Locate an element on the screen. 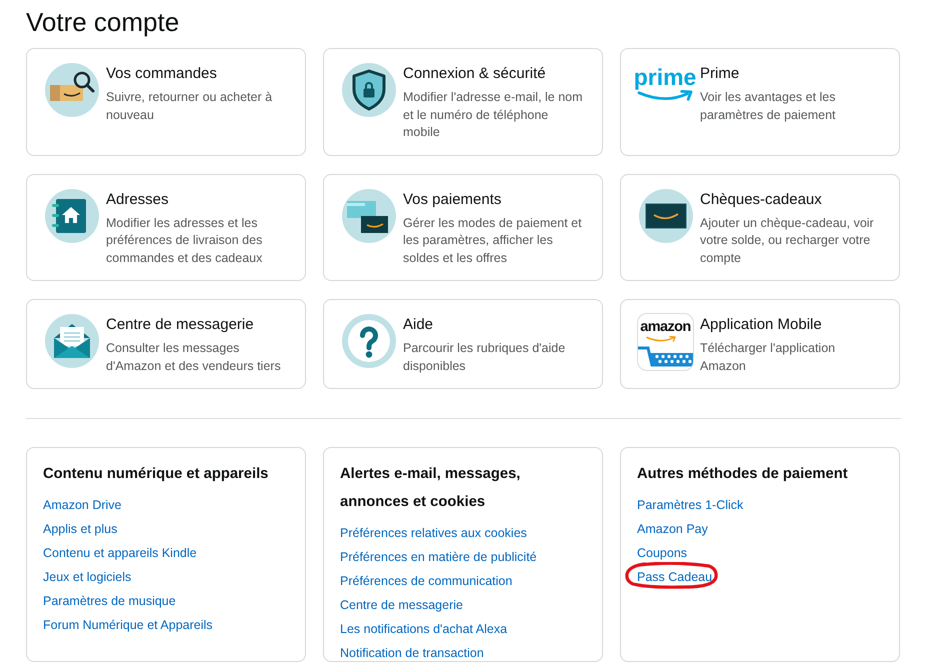  account-card: Vos paiements Gérer les modes de paiement et les paramètres, afficher les soldes et les offres is located at coordinates (463, 227).